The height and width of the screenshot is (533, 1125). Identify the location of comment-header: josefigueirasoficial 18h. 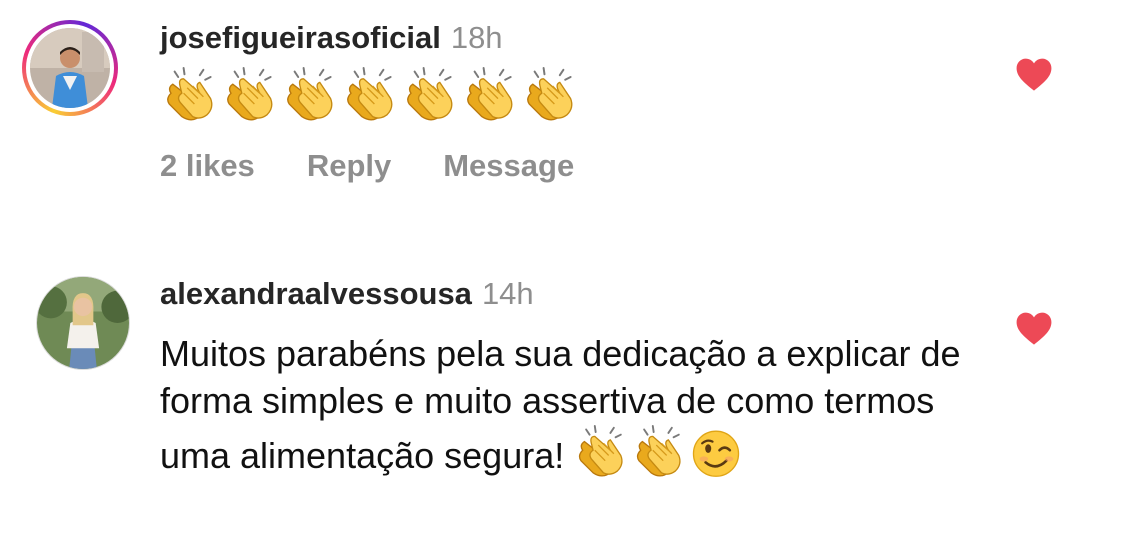
(331, 38).